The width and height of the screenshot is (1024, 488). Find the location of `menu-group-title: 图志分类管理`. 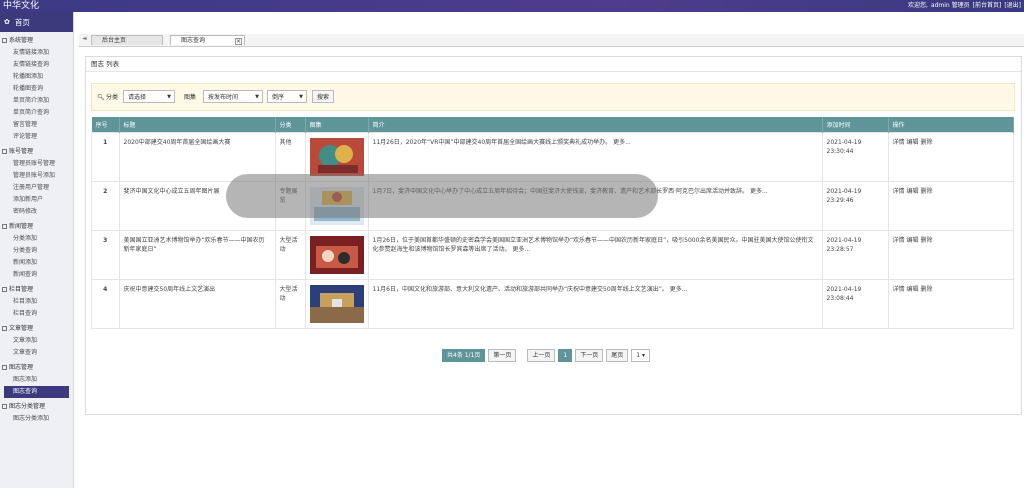

menu-group-title: 图志分类管理 is located at coordinates (27, 406).